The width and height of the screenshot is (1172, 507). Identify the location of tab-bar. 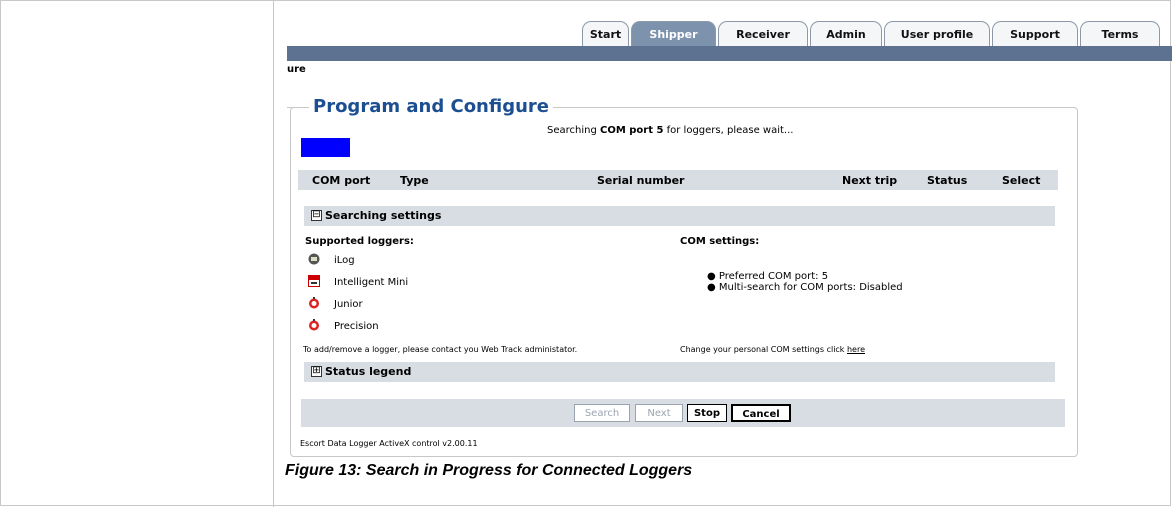
(729, 53).